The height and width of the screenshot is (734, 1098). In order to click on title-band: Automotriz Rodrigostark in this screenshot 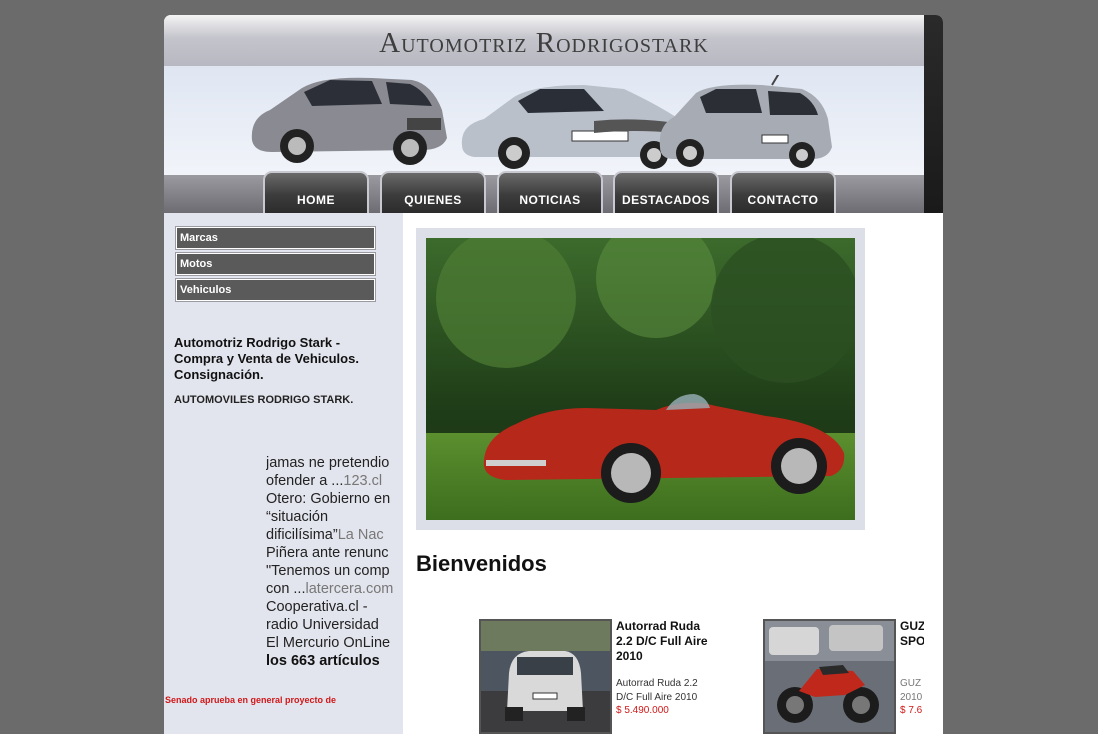, I will do `click(544, 40)`.